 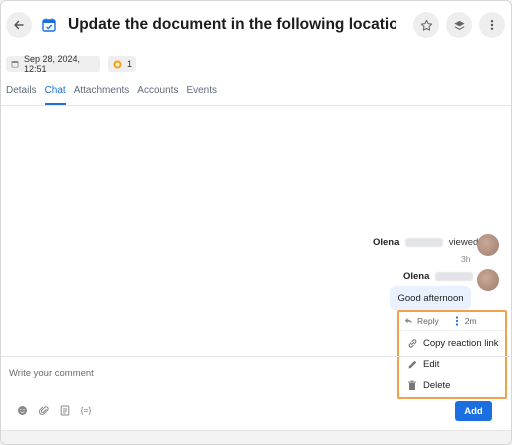 I want to click on arrow-left-icon, so click(x=19, y=25).